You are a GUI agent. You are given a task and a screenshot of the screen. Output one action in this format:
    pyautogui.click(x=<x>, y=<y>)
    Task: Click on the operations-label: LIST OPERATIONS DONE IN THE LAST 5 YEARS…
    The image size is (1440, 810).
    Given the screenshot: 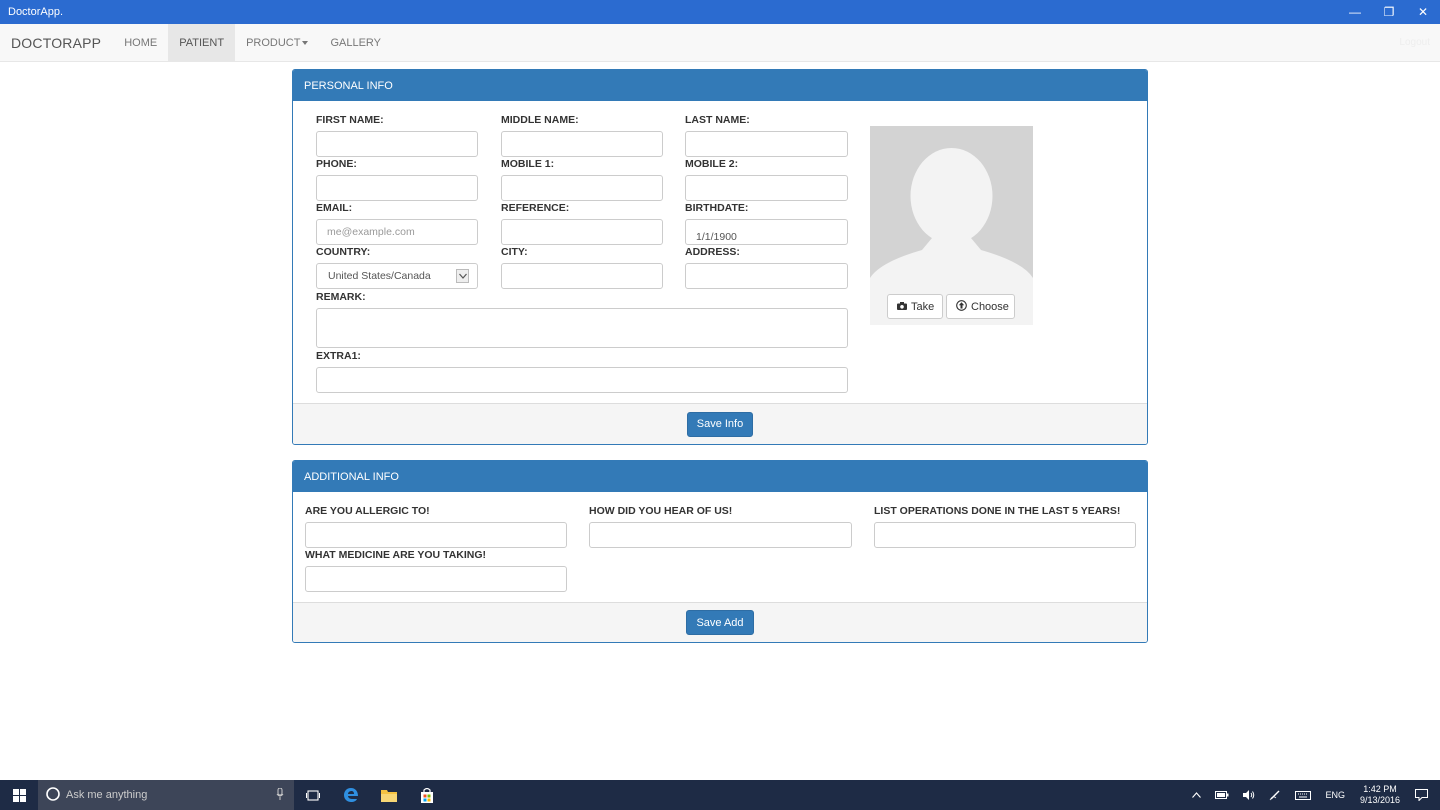 What is the action you would take?
    pyautogui.click(x=997, y=511)
    